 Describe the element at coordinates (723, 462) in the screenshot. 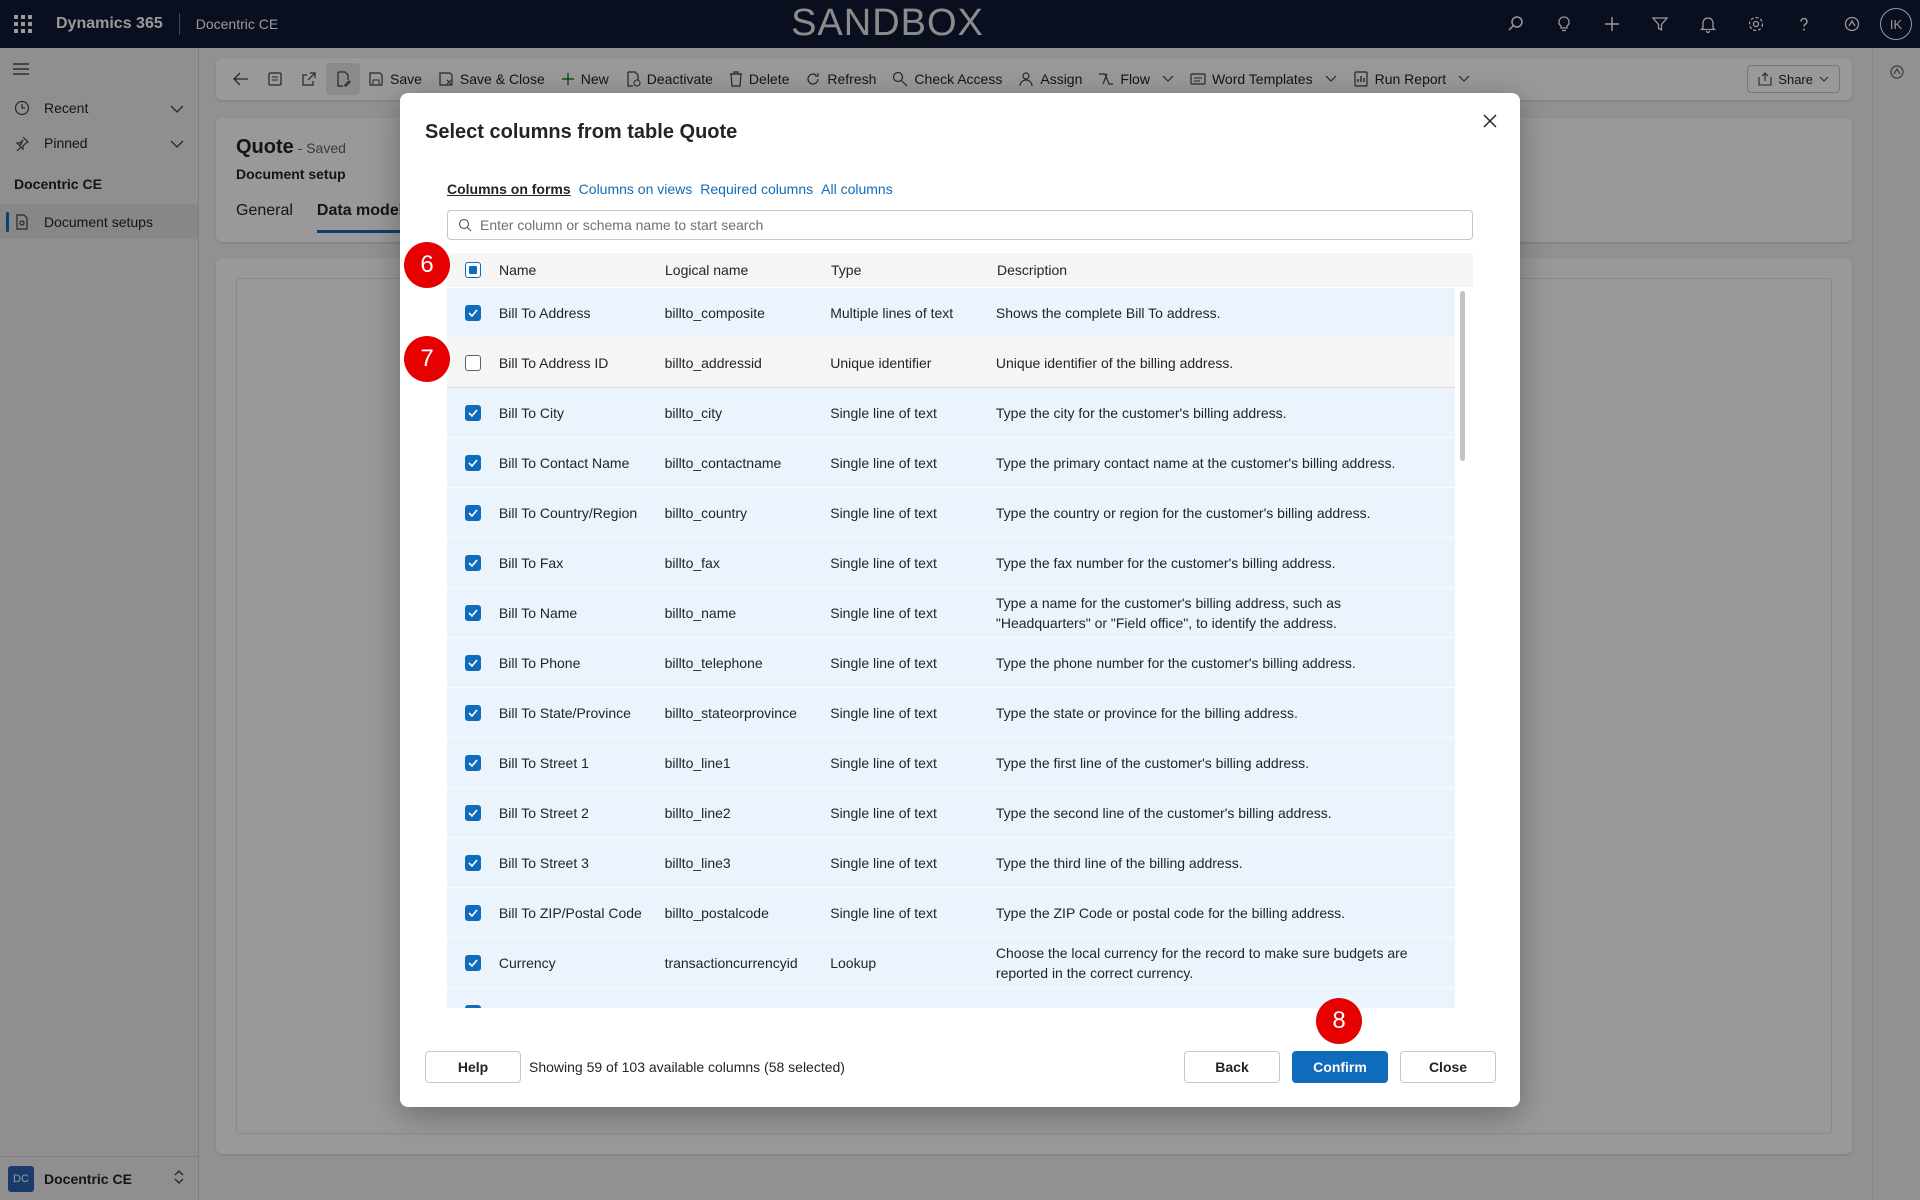

I see `cell-logical-name: billto_contactname` at that location.